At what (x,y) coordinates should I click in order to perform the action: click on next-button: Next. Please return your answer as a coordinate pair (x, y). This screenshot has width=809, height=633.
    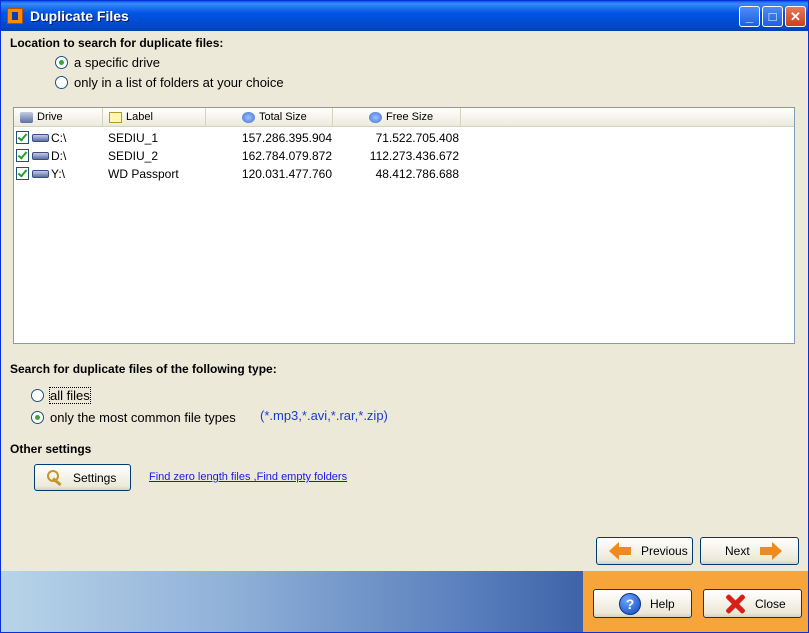
    Looking at the image, I should click on (749, 551).